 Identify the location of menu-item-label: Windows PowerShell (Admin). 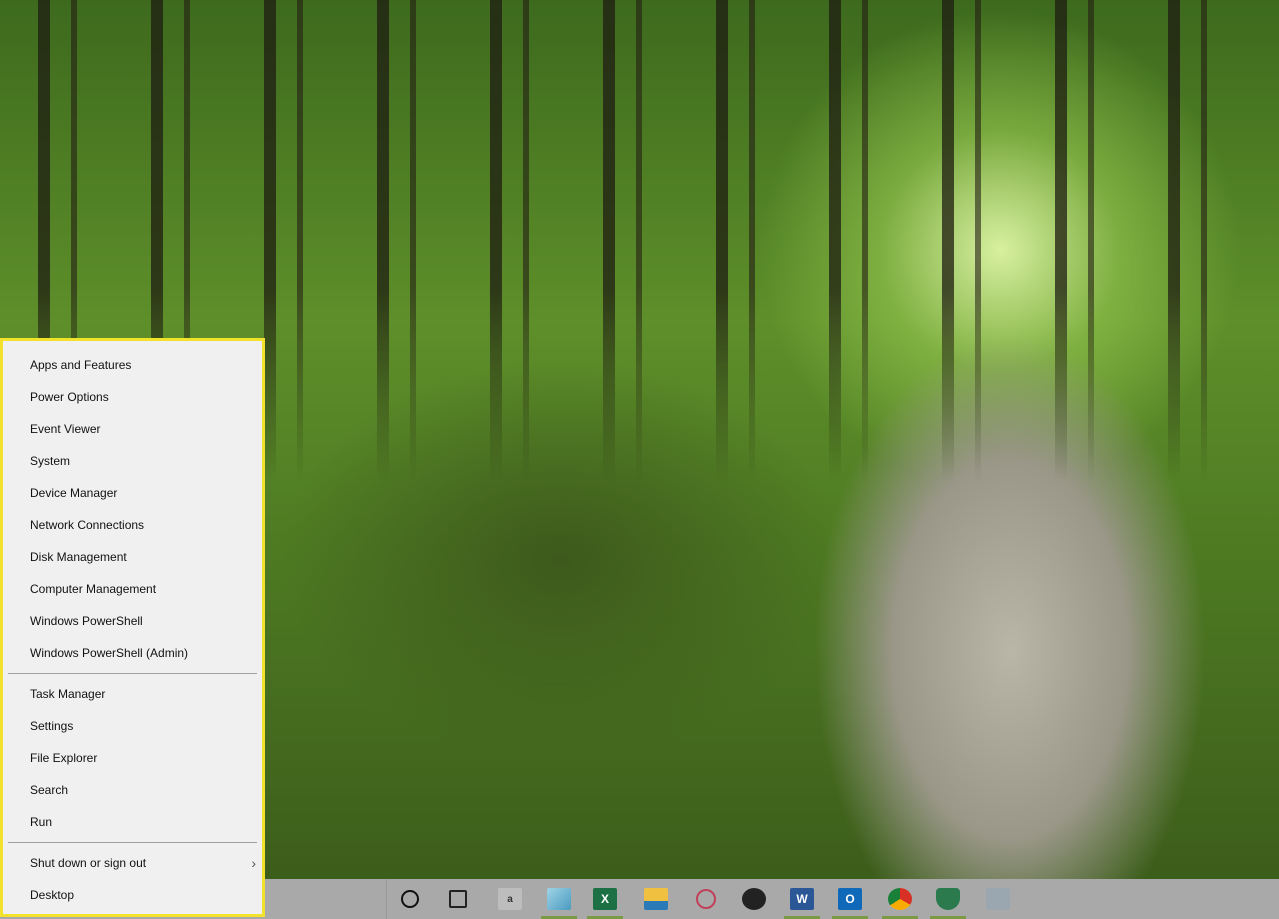
(109, 653).